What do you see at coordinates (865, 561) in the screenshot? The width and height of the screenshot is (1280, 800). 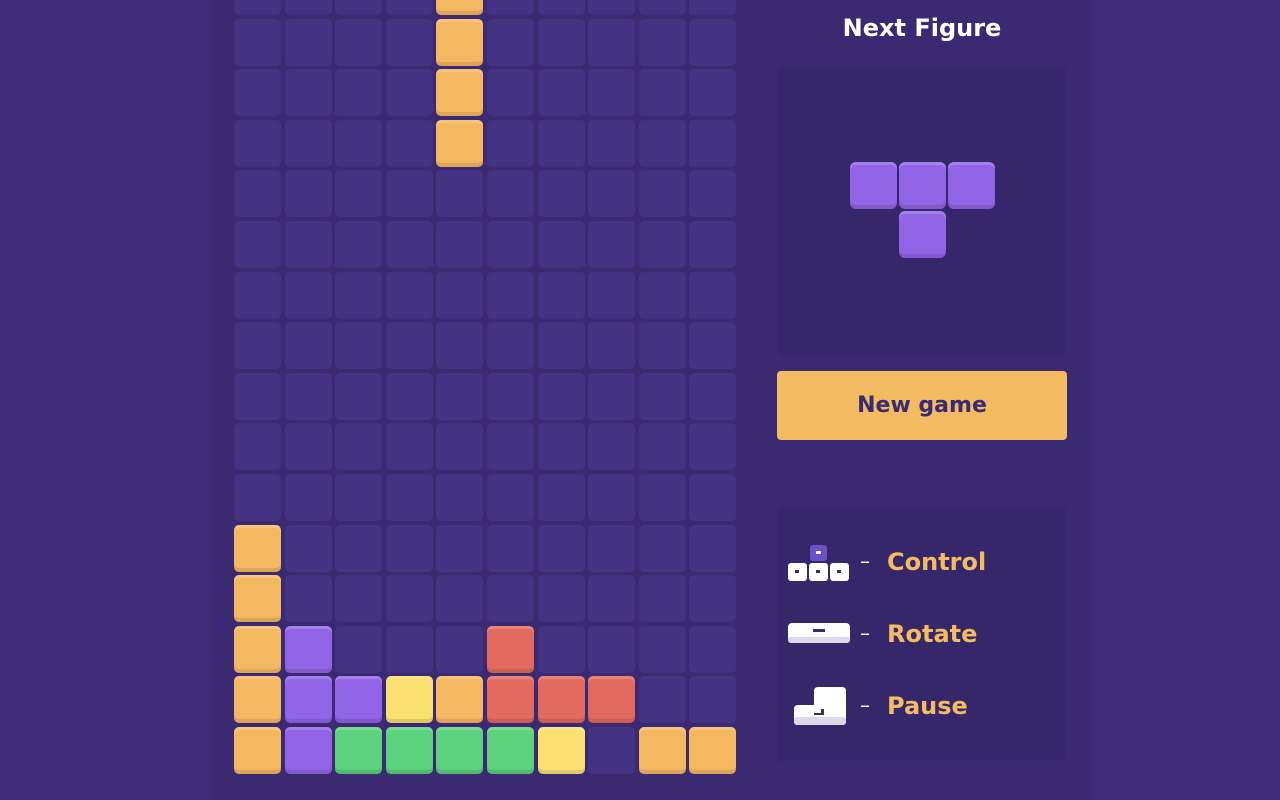 I see `control-dash: –` at bounding box center [865, 561].